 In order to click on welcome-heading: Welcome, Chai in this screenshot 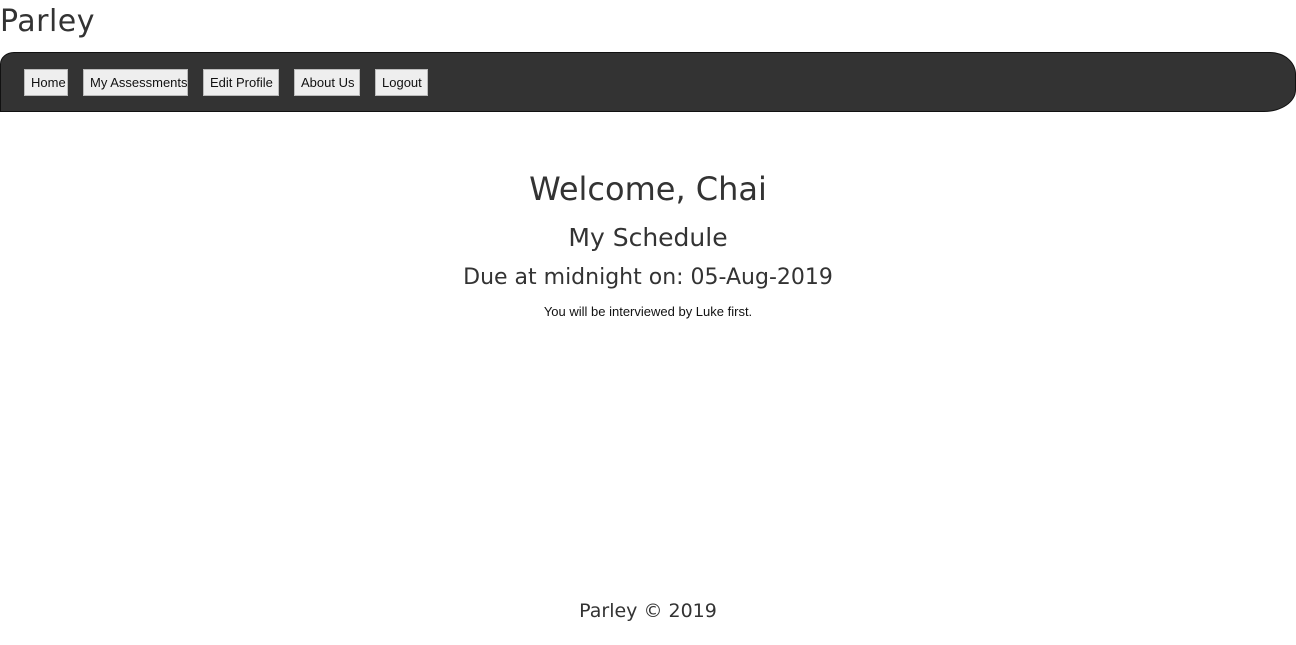, I will do `click(648, 189)`.